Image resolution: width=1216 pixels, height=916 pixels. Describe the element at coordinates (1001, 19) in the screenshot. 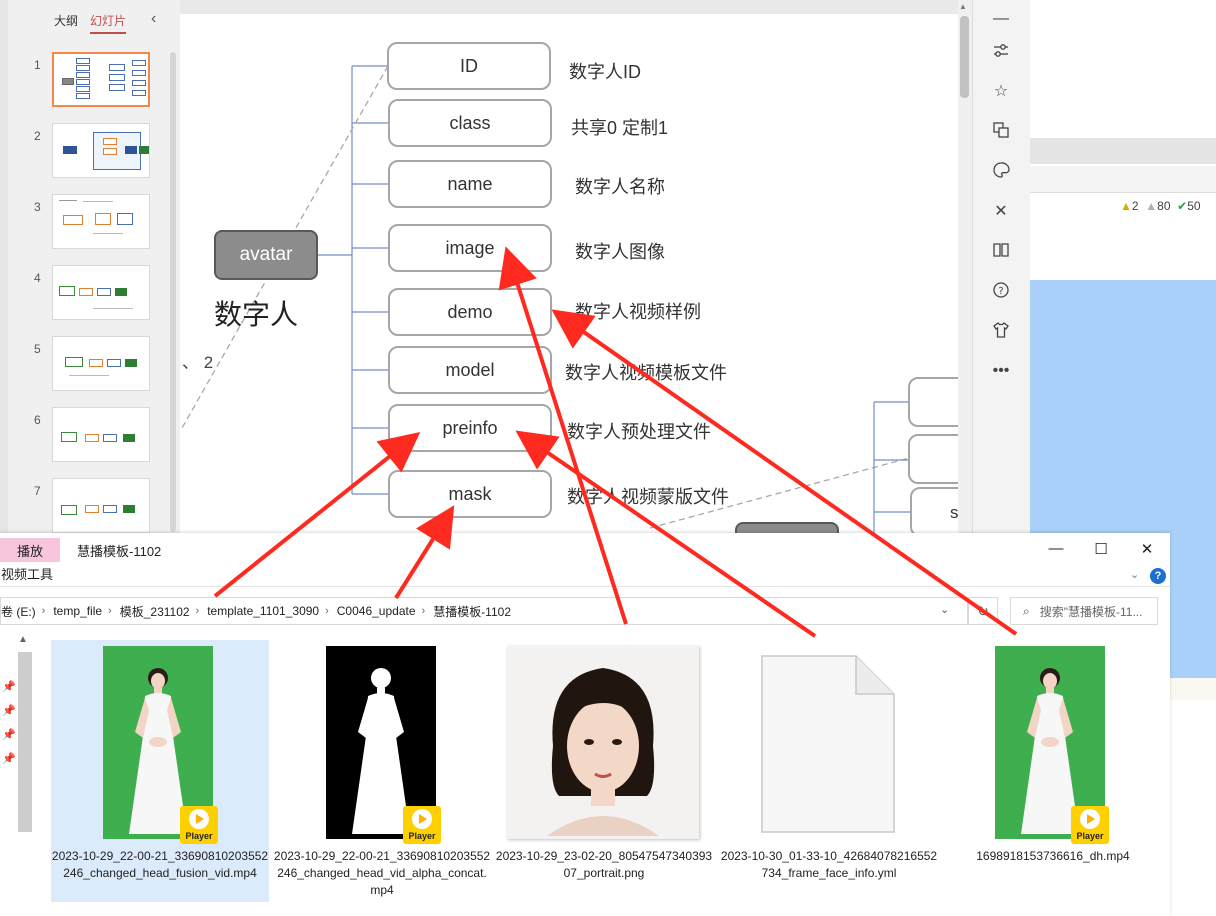

I see `minimize-icon: —` at that location.